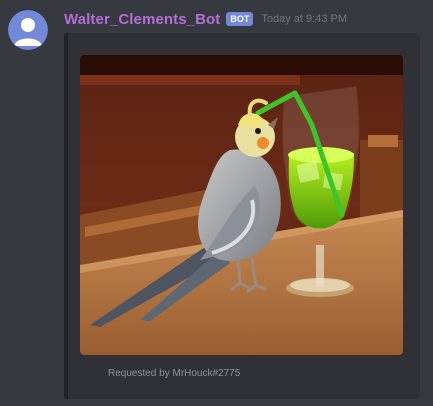 The height and width of the screenshot is (406, 433). What do you see at coordinates (304, 19) in the screenshot?
I see `message-timestamp: Today at 9:43 PM` at bounding box center [304, 19].